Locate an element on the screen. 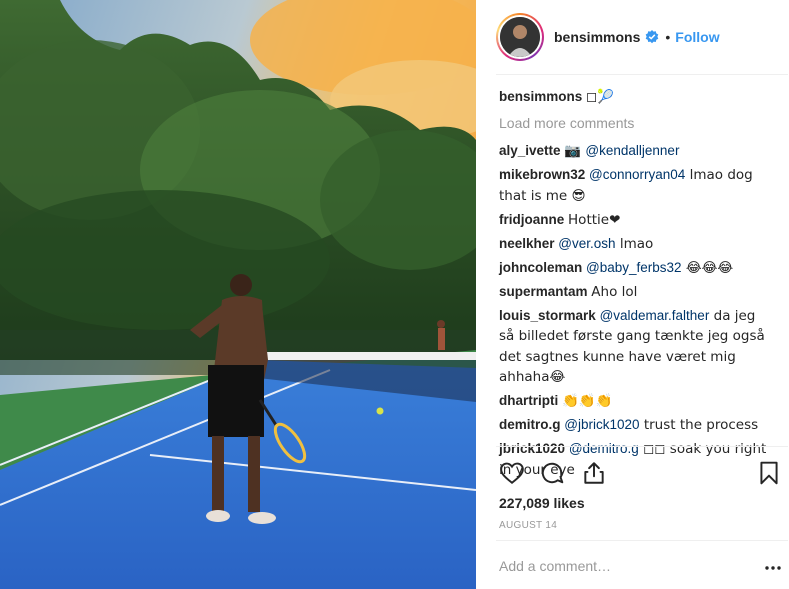  follow-button: Follow is located at coordinates (697, 37).